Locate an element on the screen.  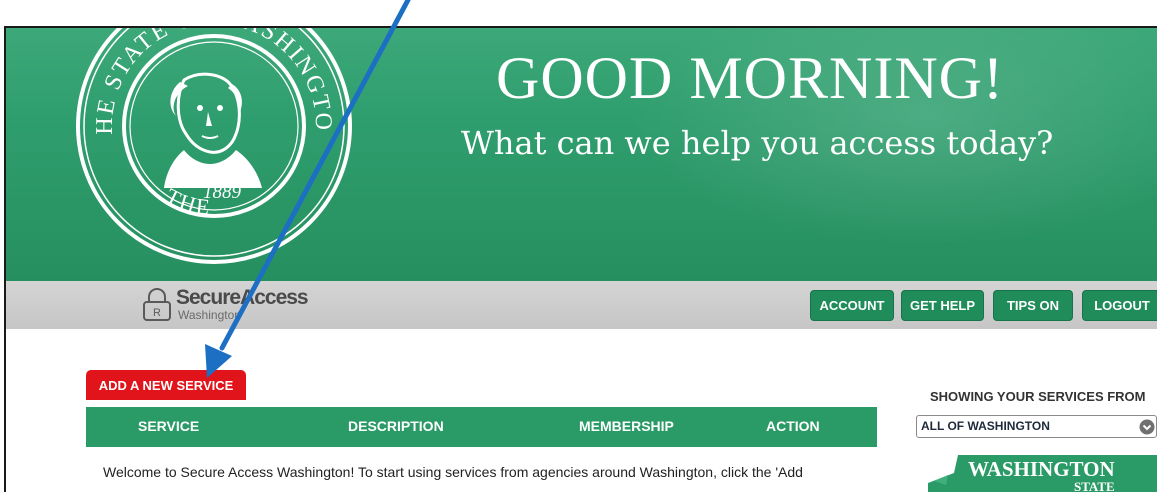
svg-text: THE STATE OF WASHINGTON is located at coordinates (204, 81).